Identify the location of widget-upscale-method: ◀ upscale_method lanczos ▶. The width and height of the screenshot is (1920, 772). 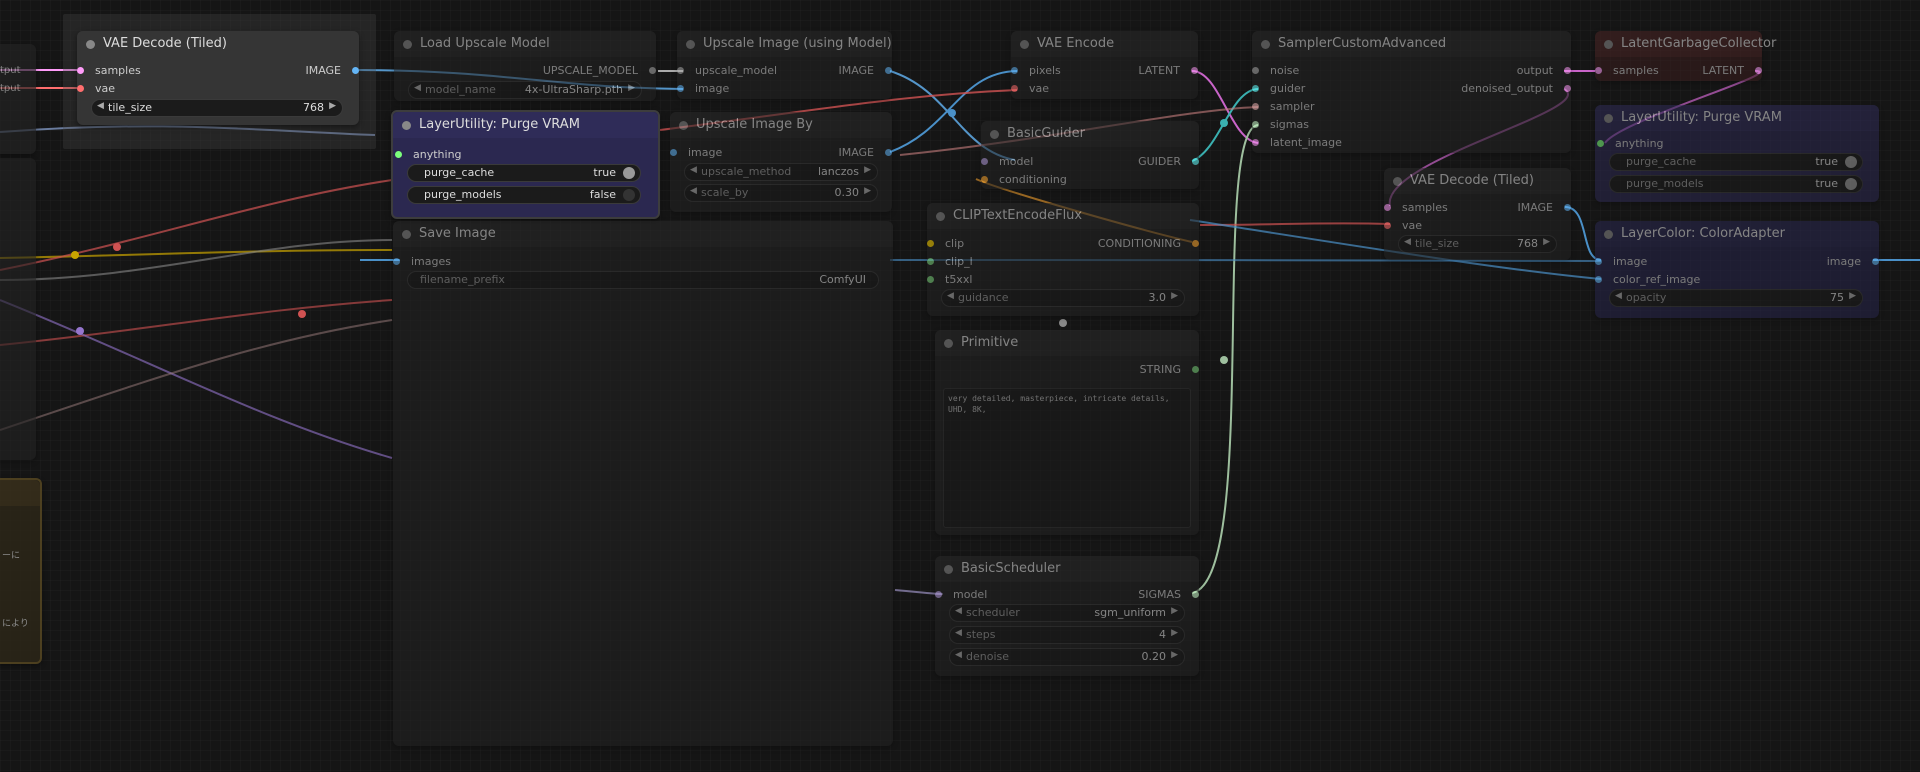
(781, 172).